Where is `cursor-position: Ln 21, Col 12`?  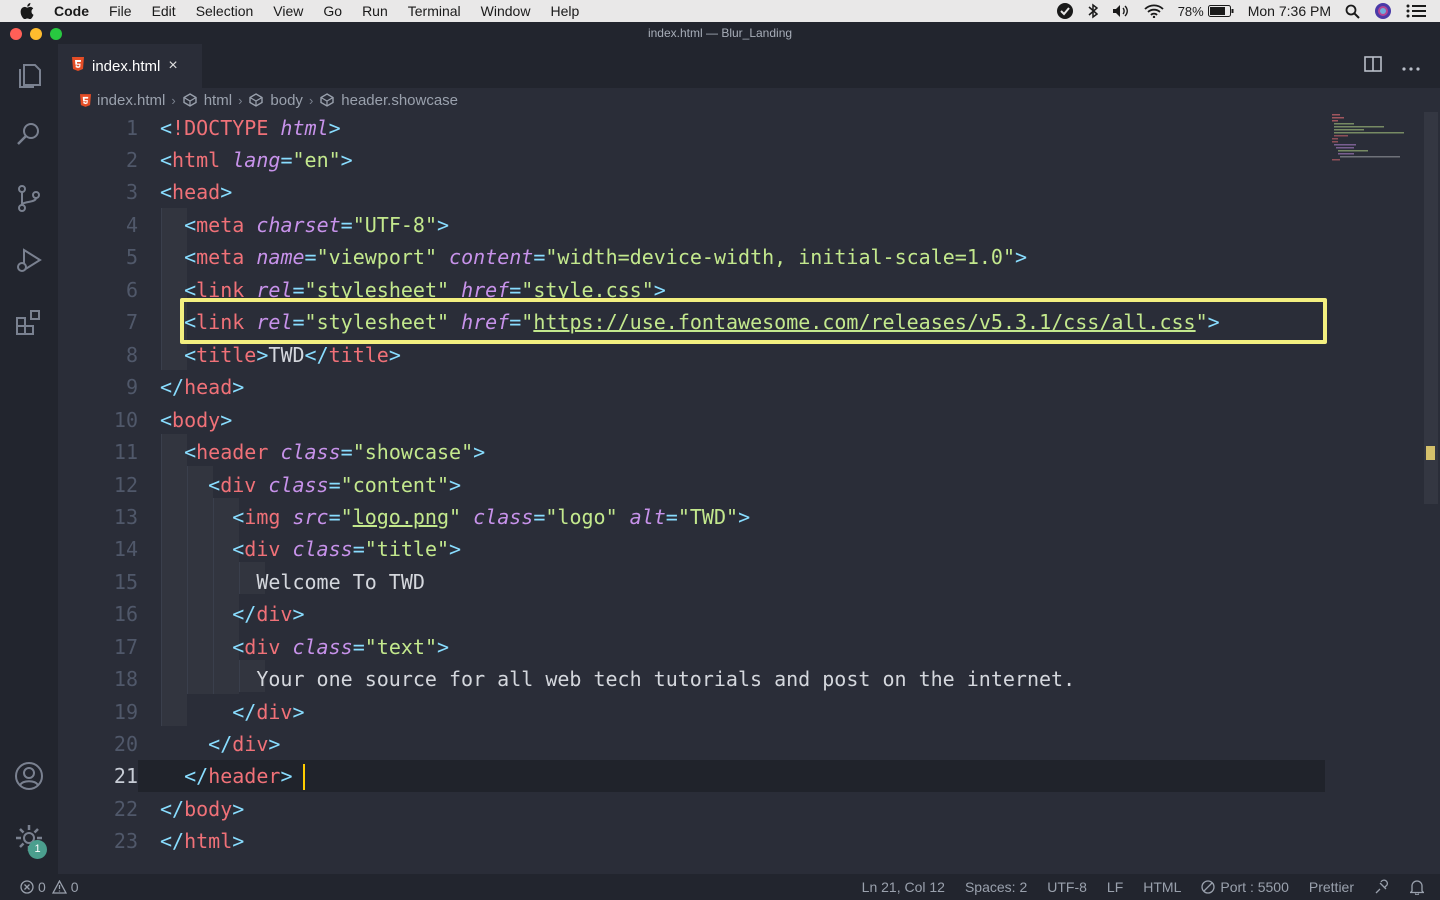 cursor-position: Ln 21, Col 12 is located at coordinates (903, 887).